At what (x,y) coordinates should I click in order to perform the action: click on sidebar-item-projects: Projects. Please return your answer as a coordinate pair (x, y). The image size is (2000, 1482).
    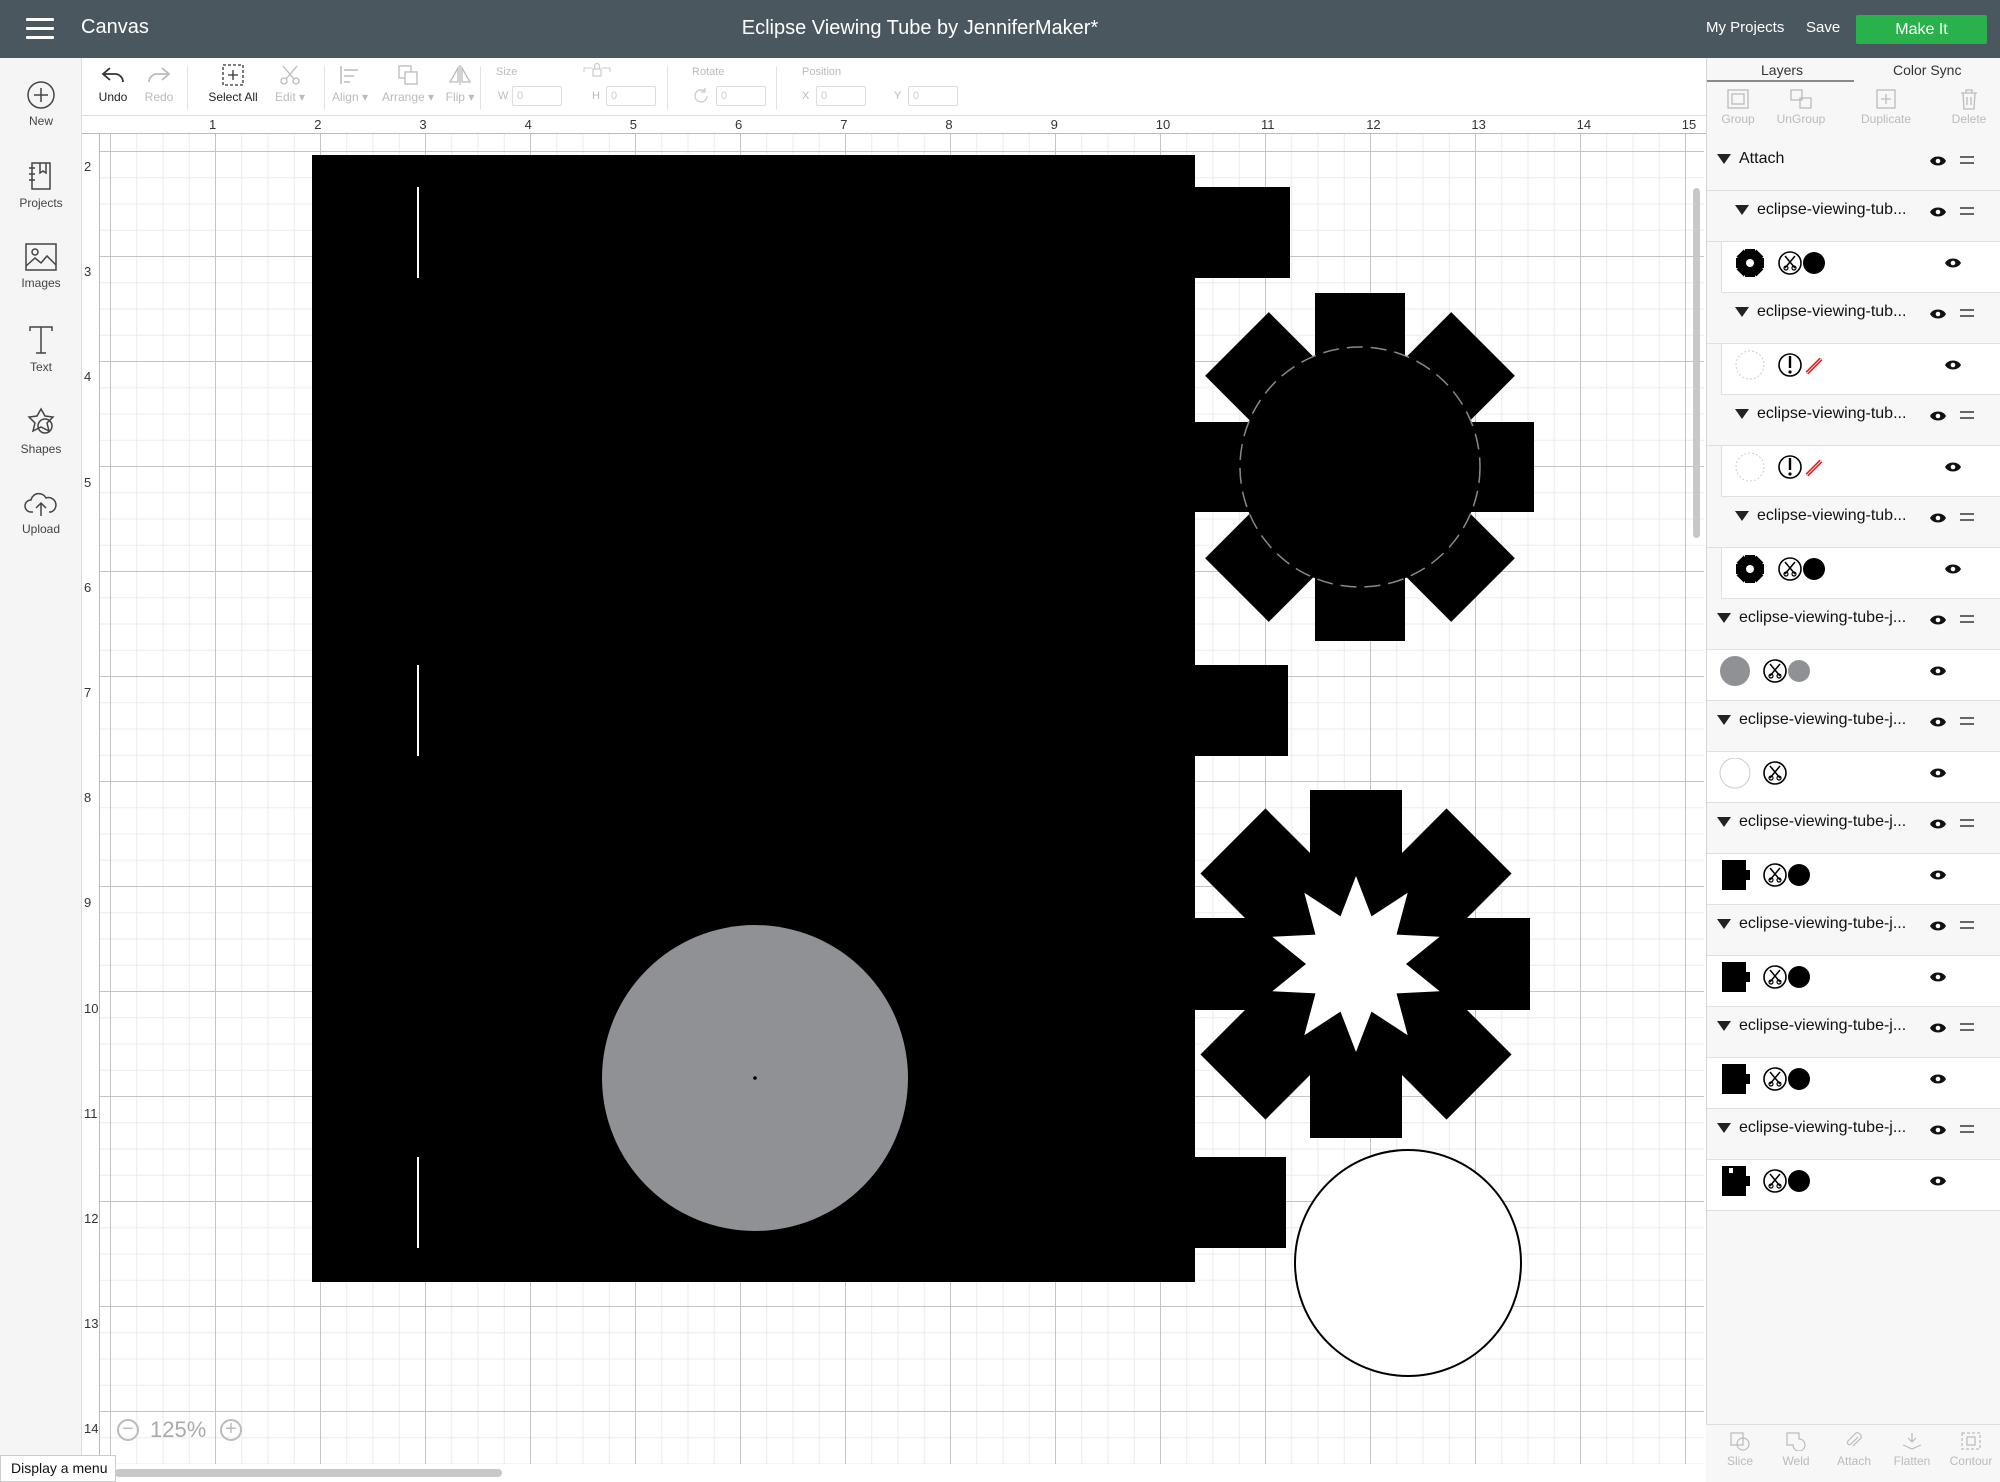
    Looking at the image, I should click on (41, 185).